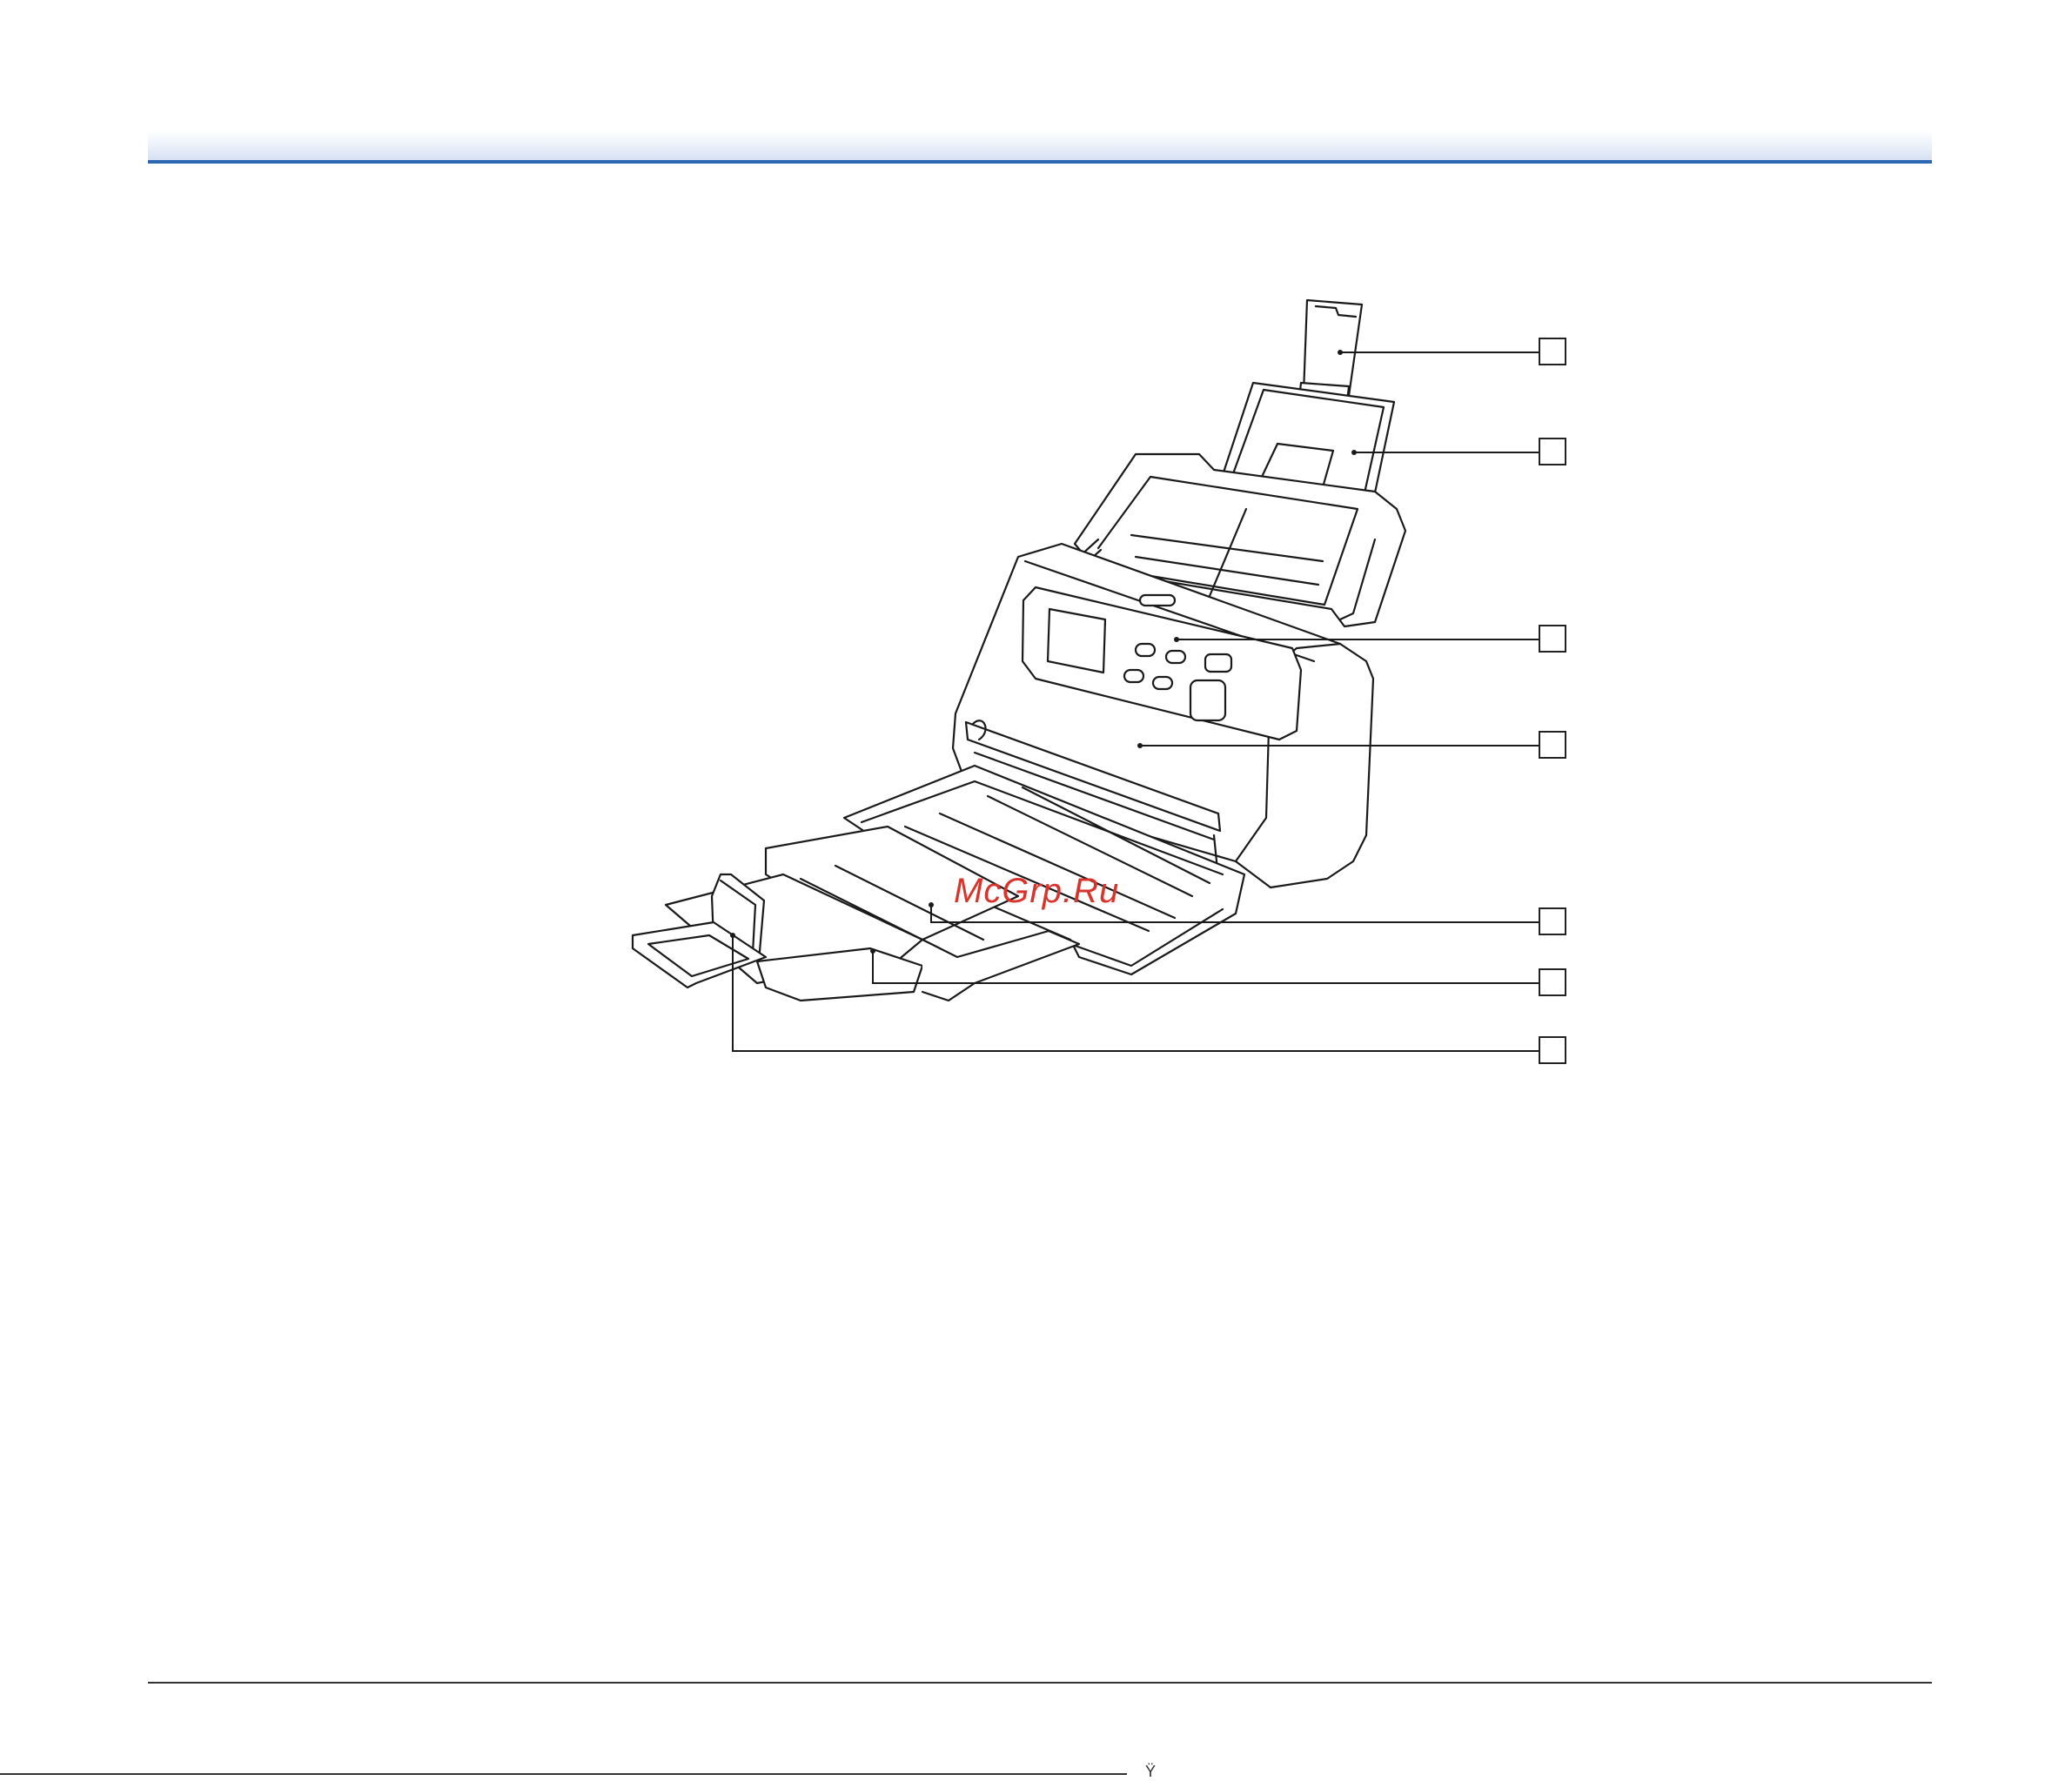  What do you see at coordinates (563, 1774) in the screenshot?
I see `bottom-cut-rule` at bounding box center [563, 1774].